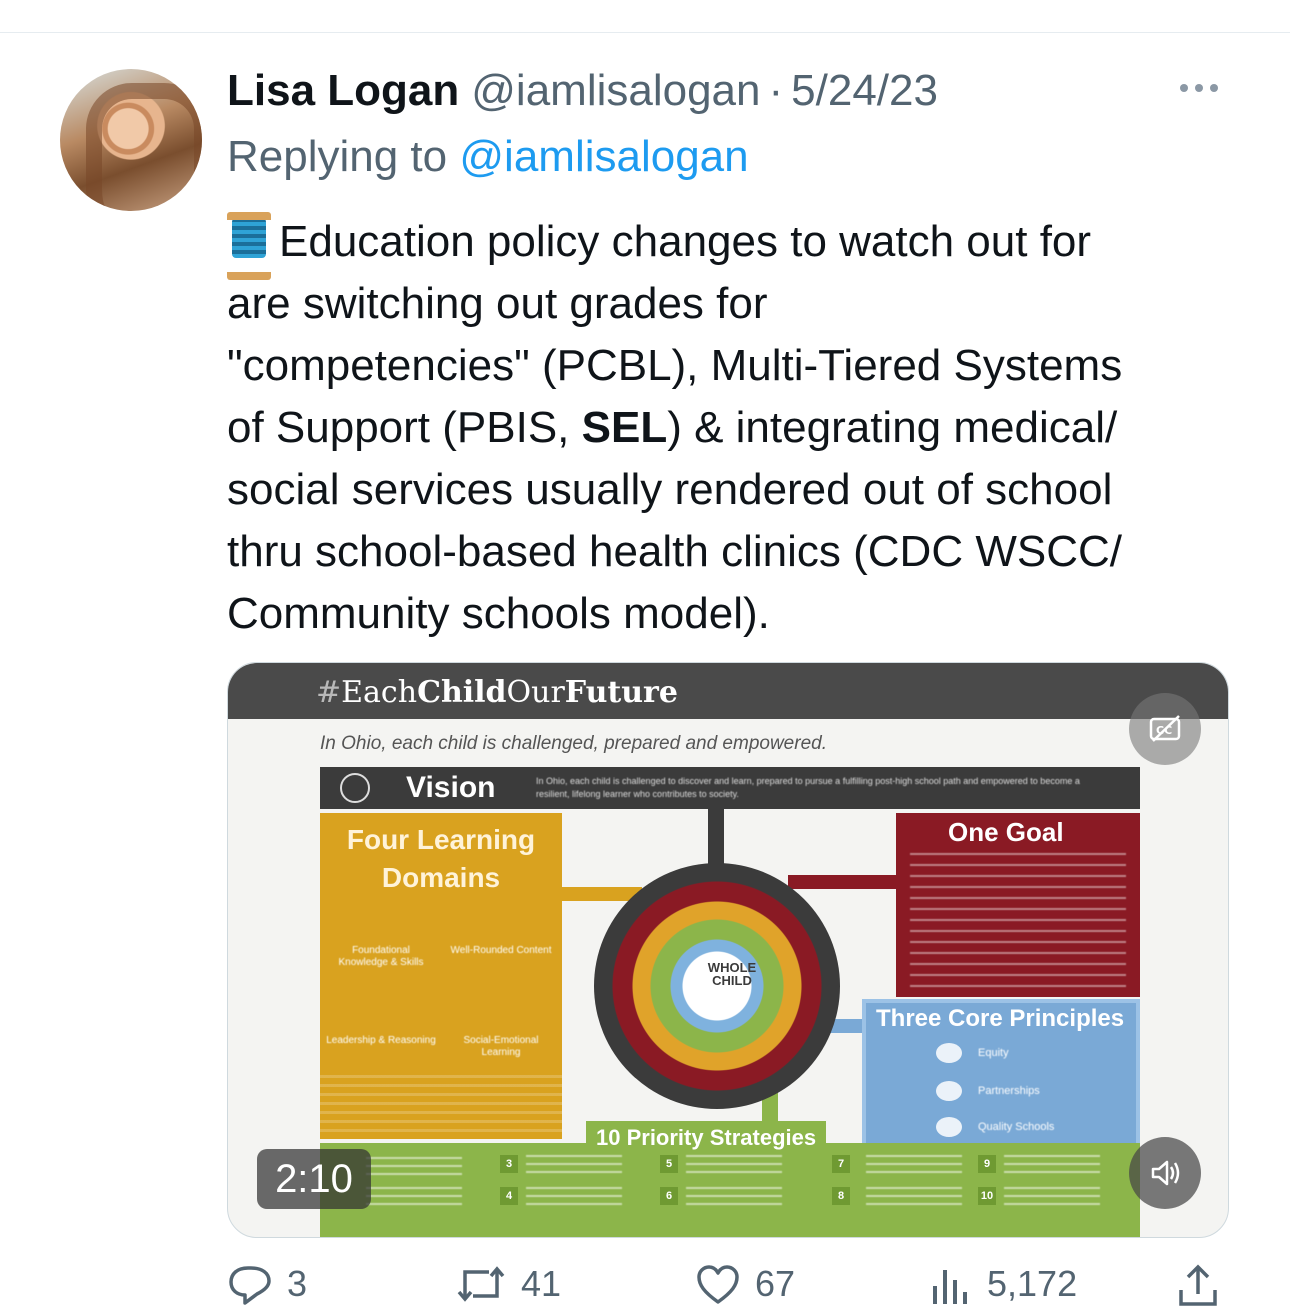 Image resolution: width=1290 pixels, height=1306 pixels. Describe the element at coordinates (414, 1198) in the screenshot. I see `strategy-2-text` at that location.